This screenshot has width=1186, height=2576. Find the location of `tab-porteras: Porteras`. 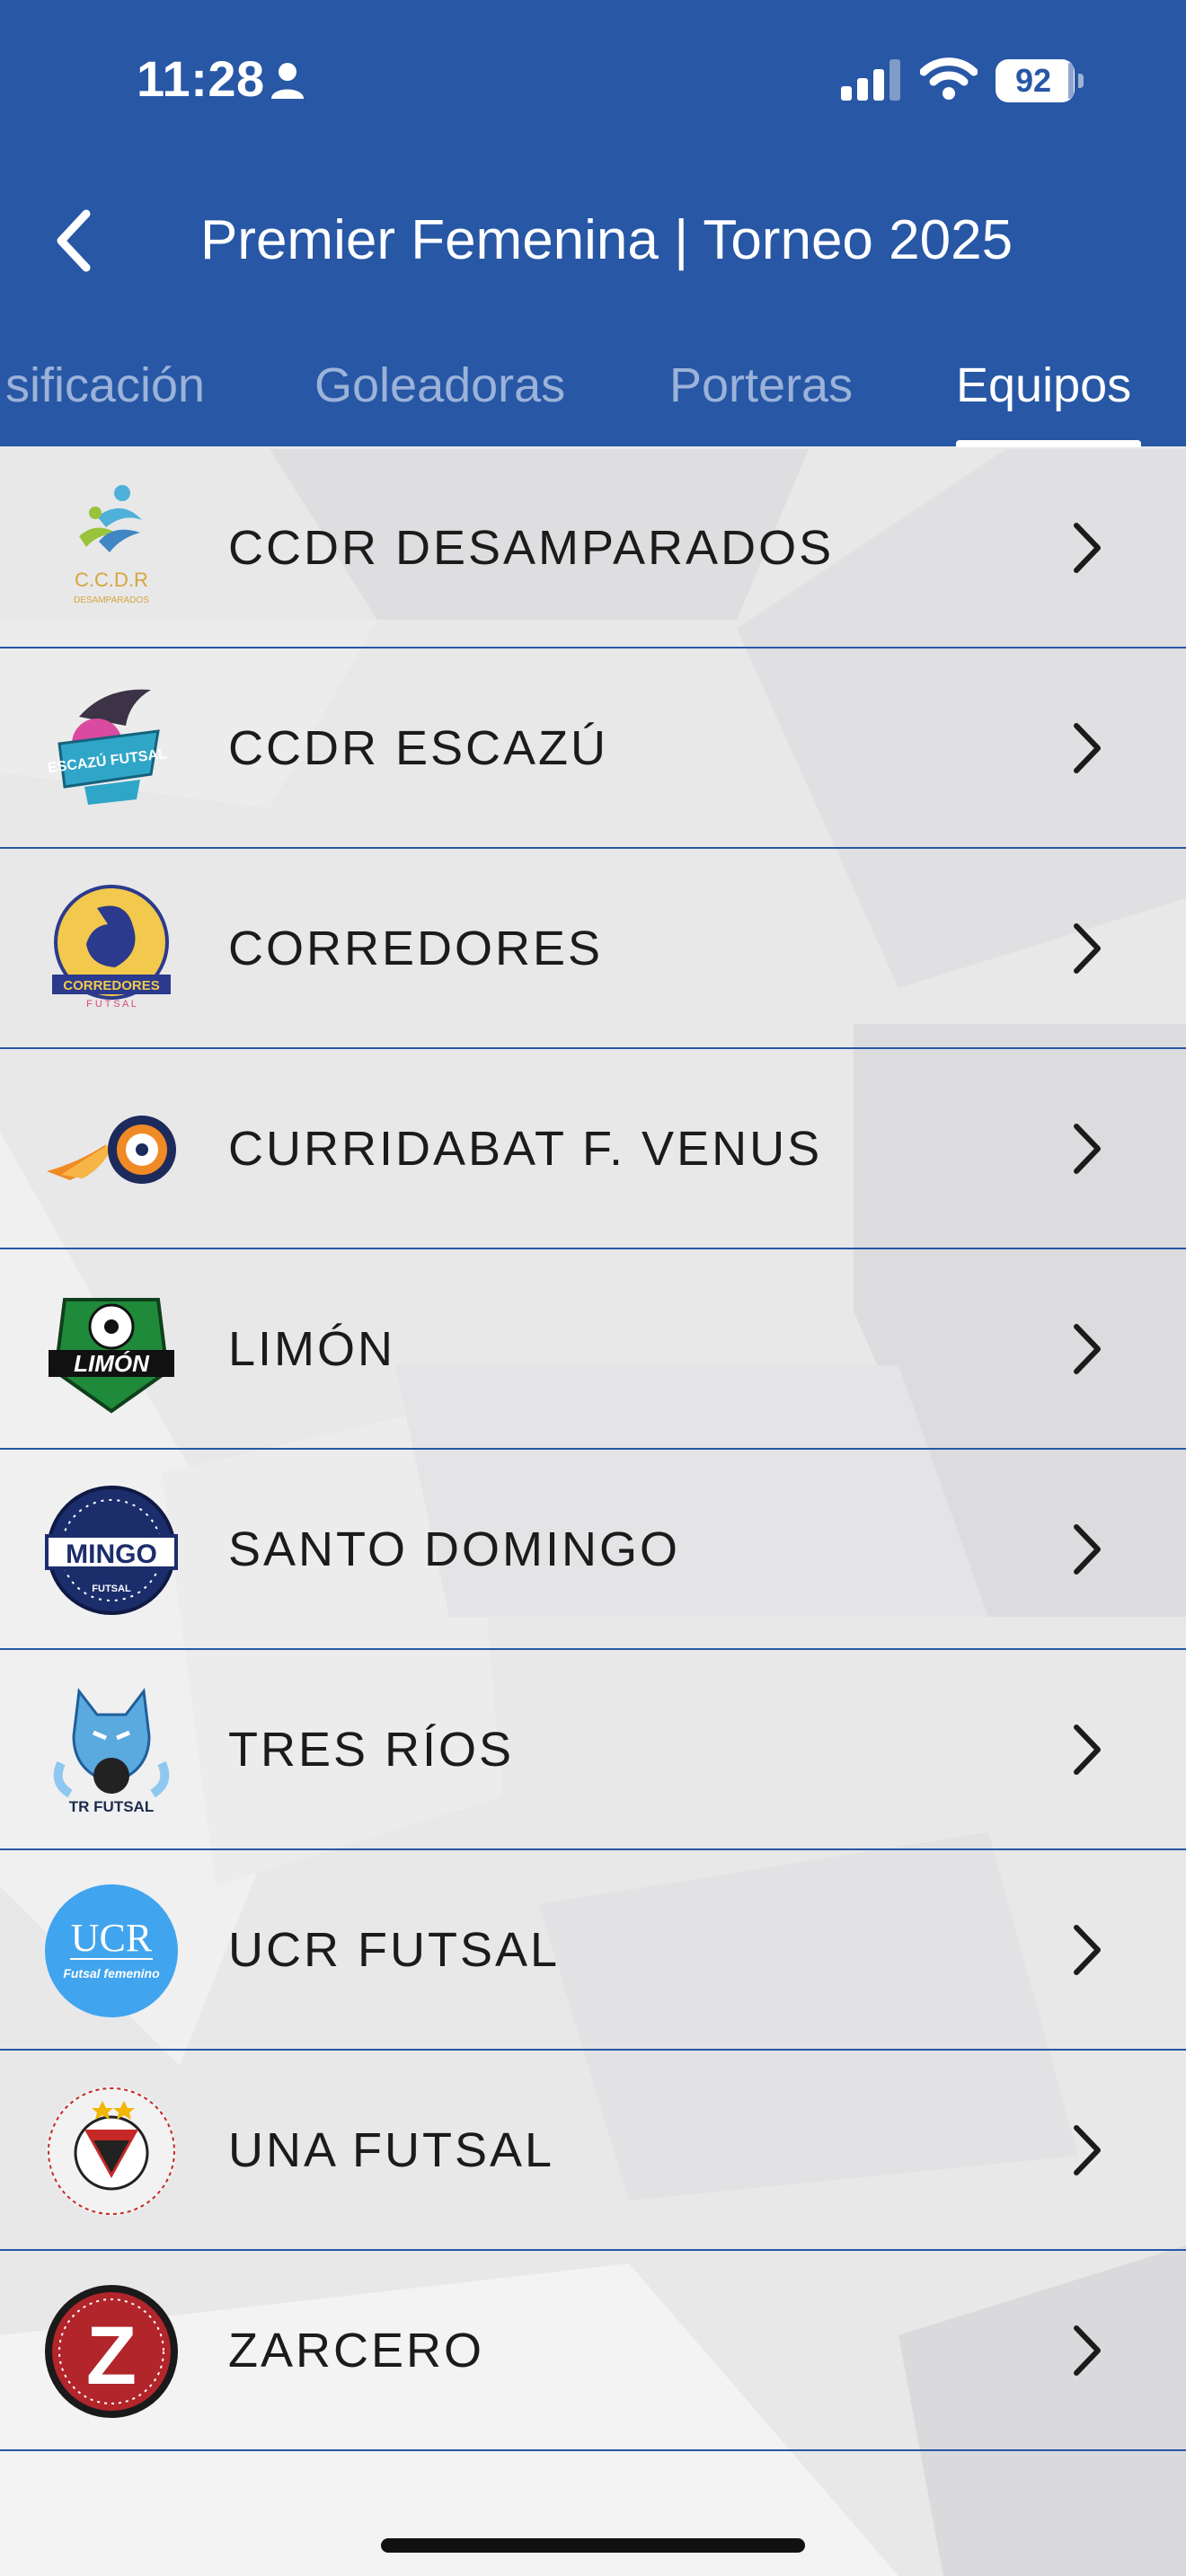

tab-porteras: Porteras is located at coordinates (761, 385).